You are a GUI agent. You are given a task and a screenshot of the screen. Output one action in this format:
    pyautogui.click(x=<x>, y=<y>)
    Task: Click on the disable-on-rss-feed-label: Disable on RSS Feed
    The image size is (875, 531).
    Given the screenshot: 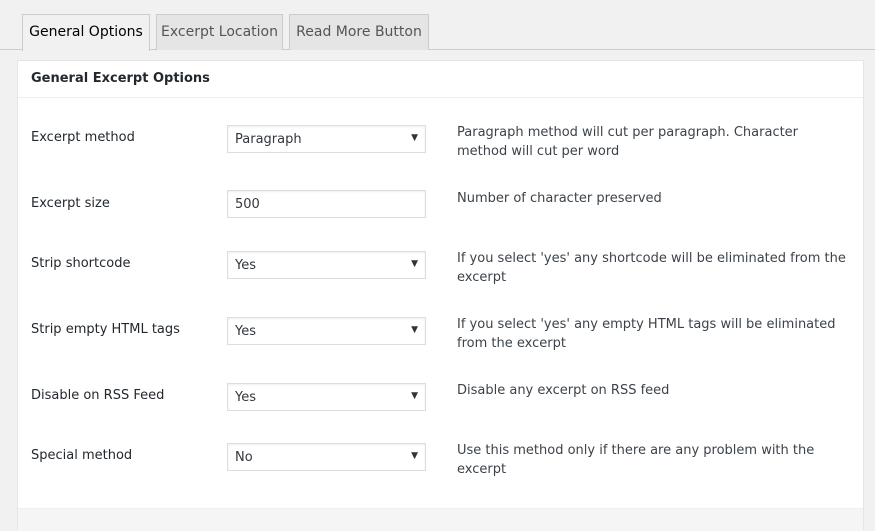 What is the action you would take?
    pyautogui.click(x=98, y=395)
    